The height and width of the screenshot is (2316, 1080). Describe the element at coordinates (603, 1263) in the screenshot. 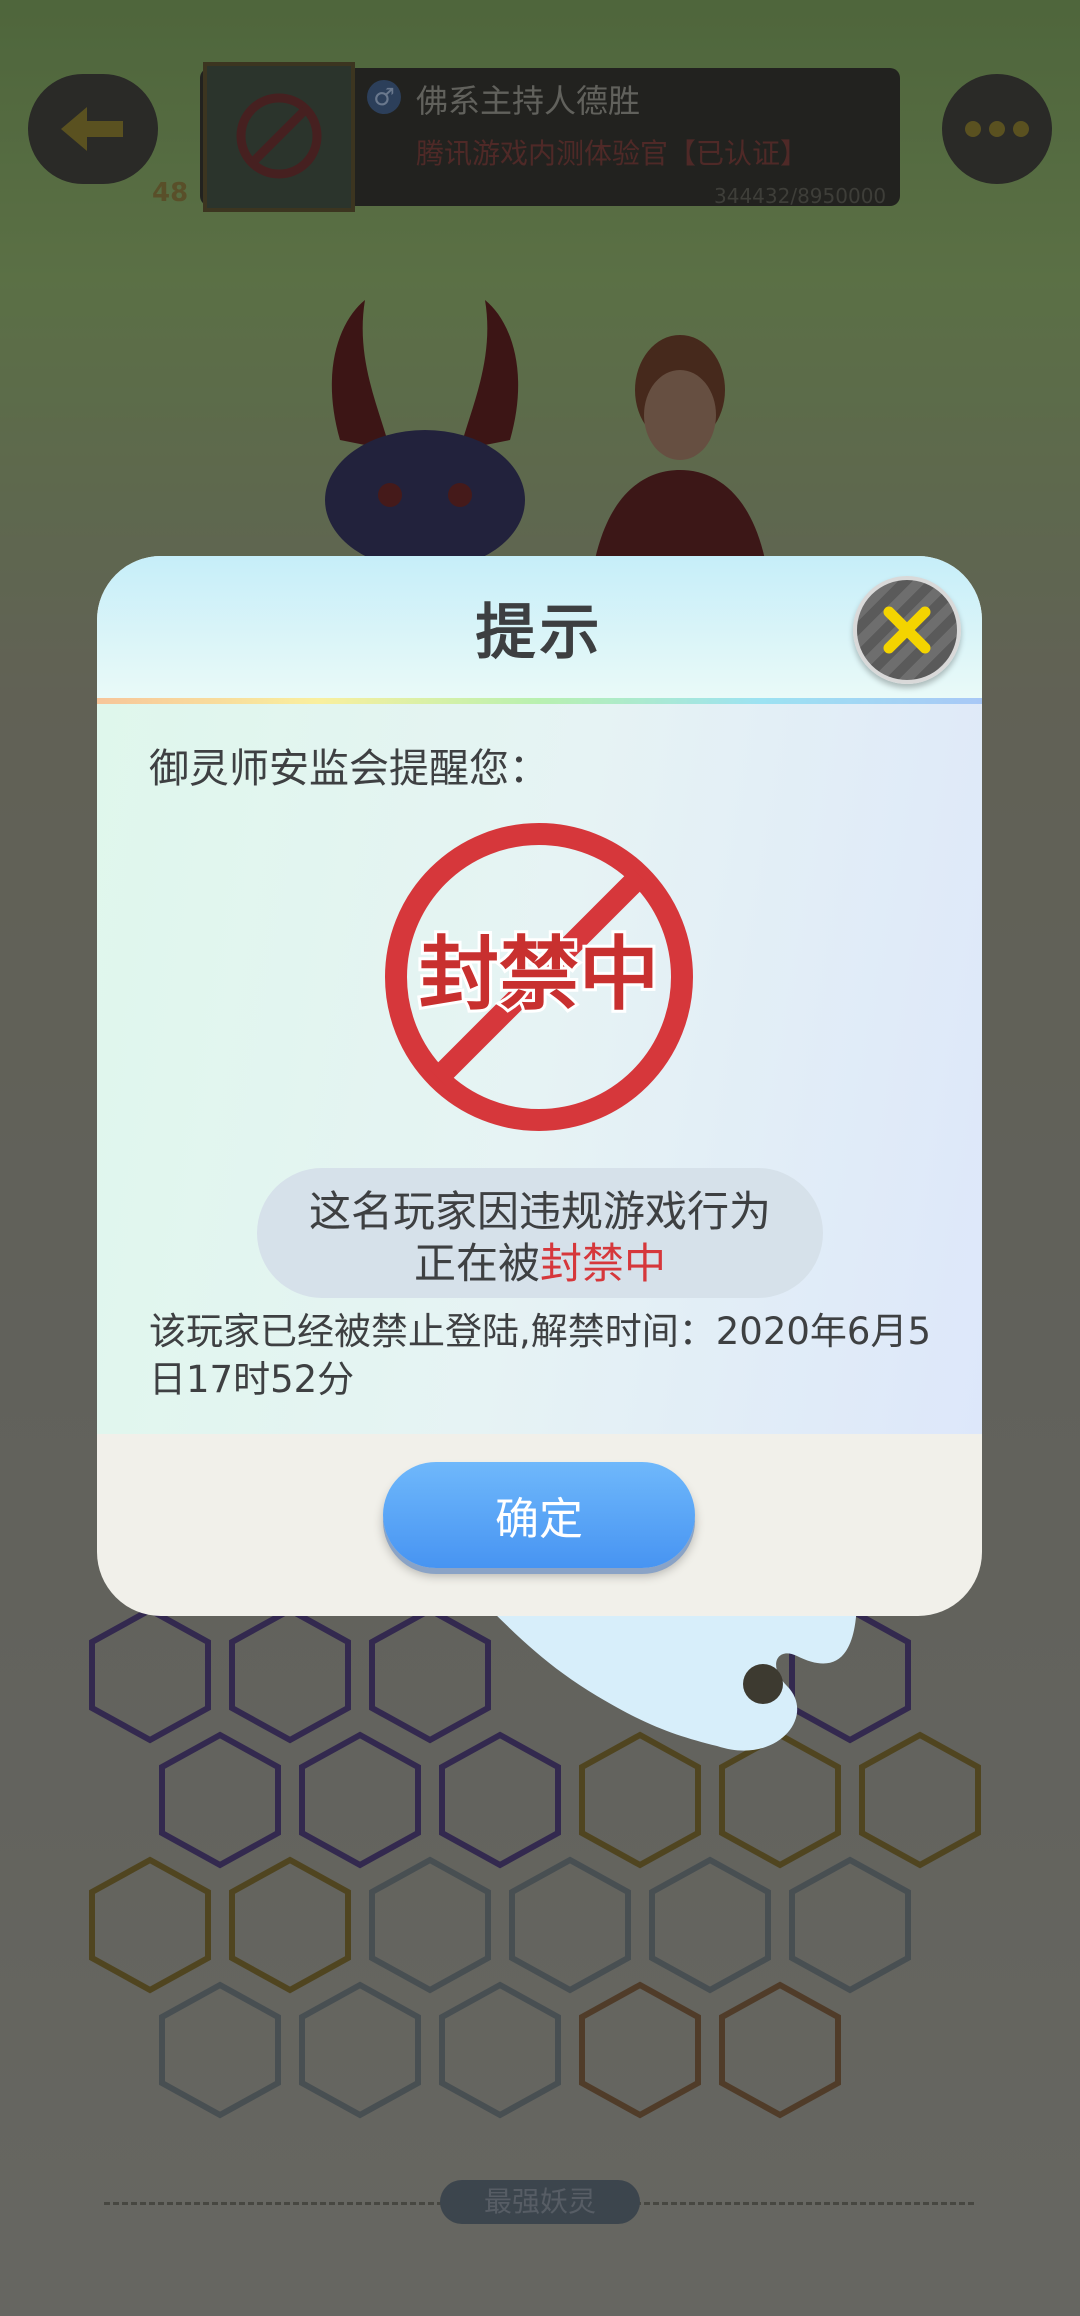

I see `ban-status-highlight: 封禁中` at that location.